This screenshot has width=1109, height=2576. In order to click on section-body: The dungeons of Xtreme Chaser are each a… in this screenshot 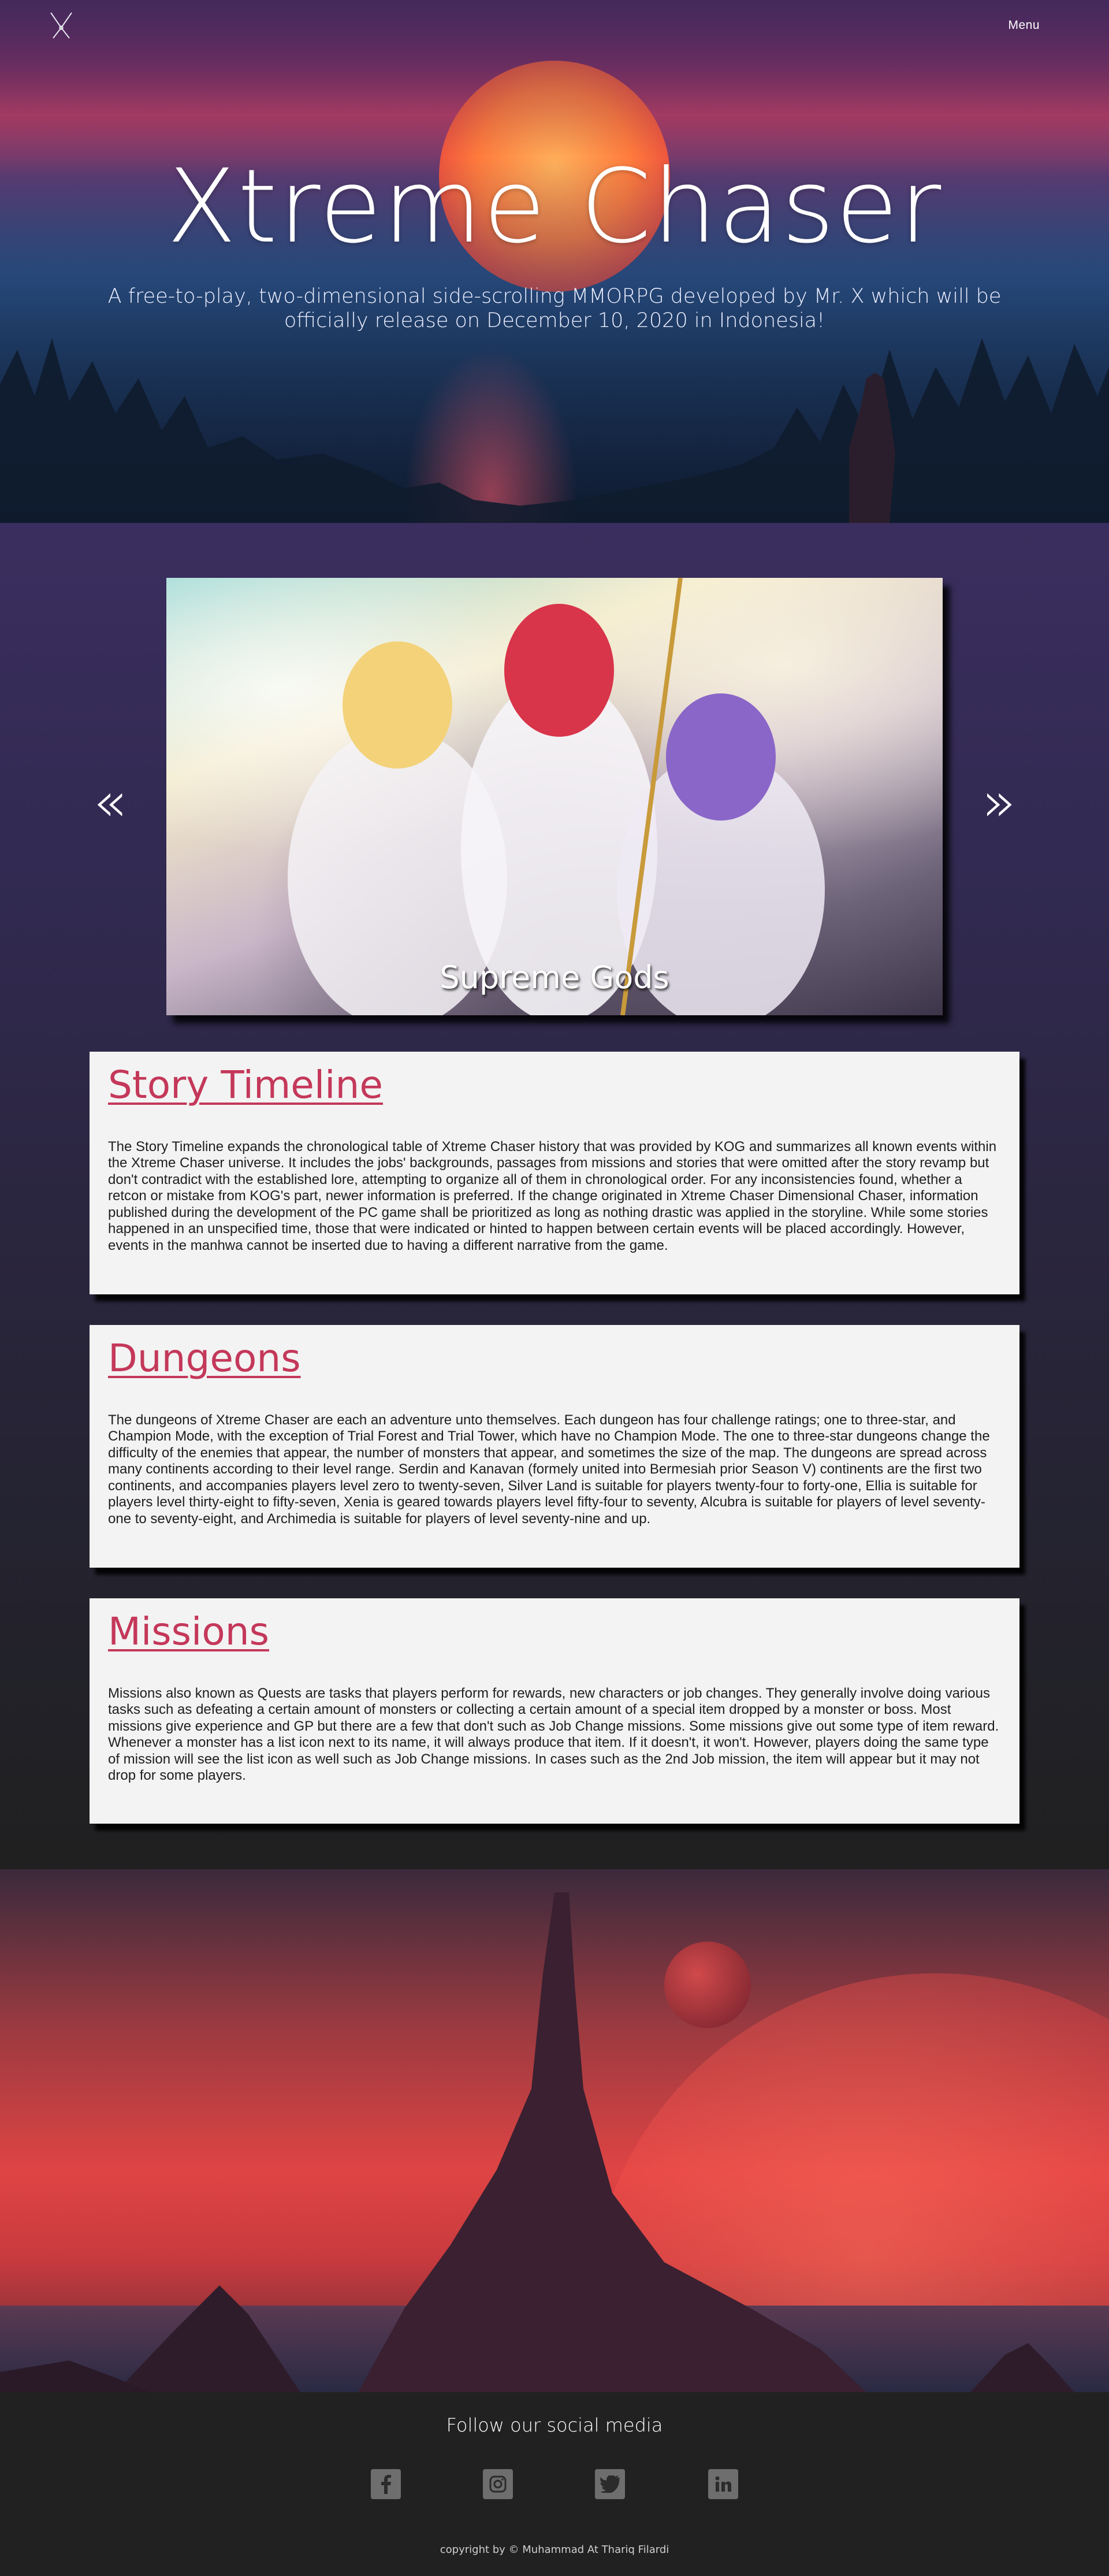, I will do `click(549, 1469)`.